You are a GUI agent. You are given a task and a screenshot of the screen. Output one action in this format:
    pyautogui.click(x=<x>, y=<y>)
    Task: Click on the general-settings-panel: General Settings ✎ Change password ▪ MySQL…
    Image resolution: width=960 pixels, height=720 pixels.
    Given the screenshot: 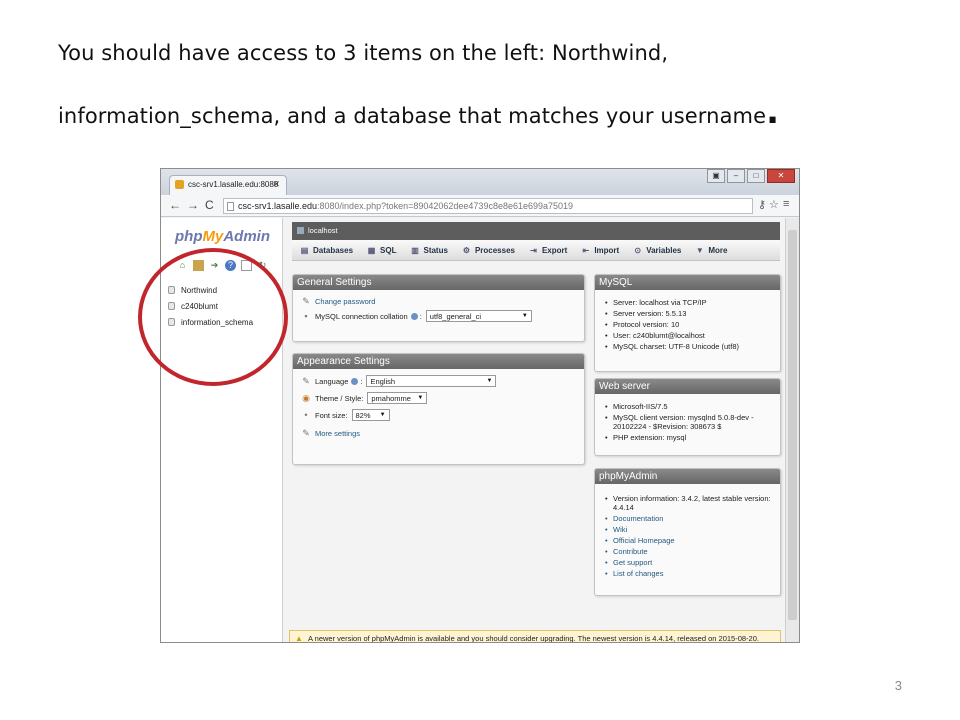 What is the action you would take?
    pyautogui.click(x=438, y=308)
    